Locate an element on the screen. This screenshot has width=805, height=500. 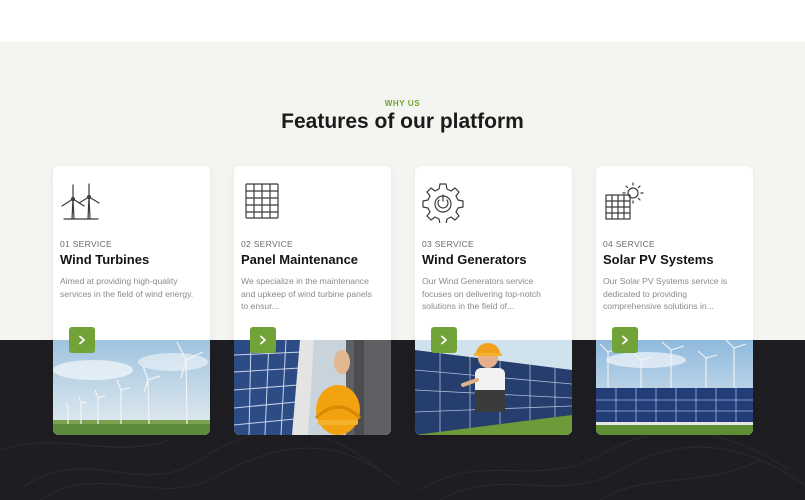
service-title: Solar PV Systems is located at coordinates (678, 259).